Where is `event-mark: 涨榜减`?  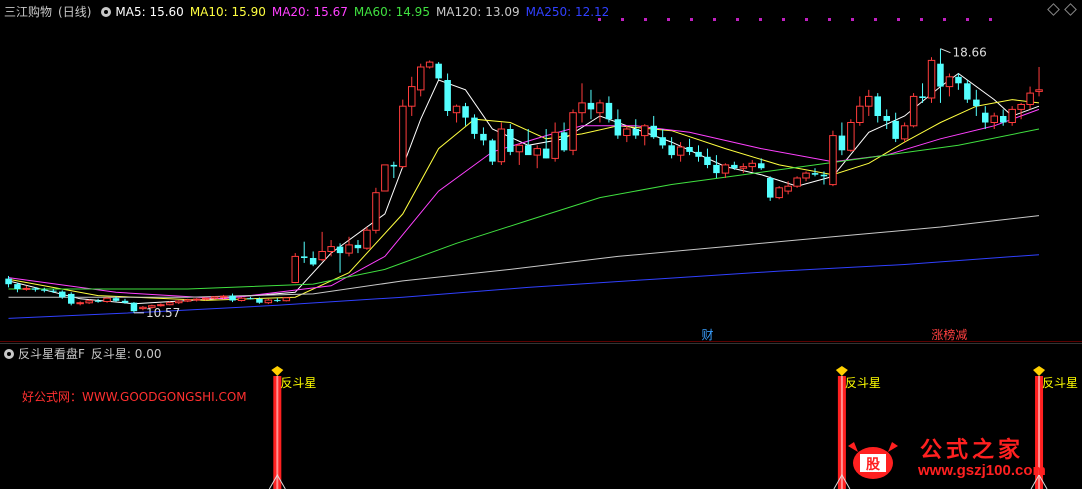 event-mark: 涨榜减 is located at coordinates (949, 334).